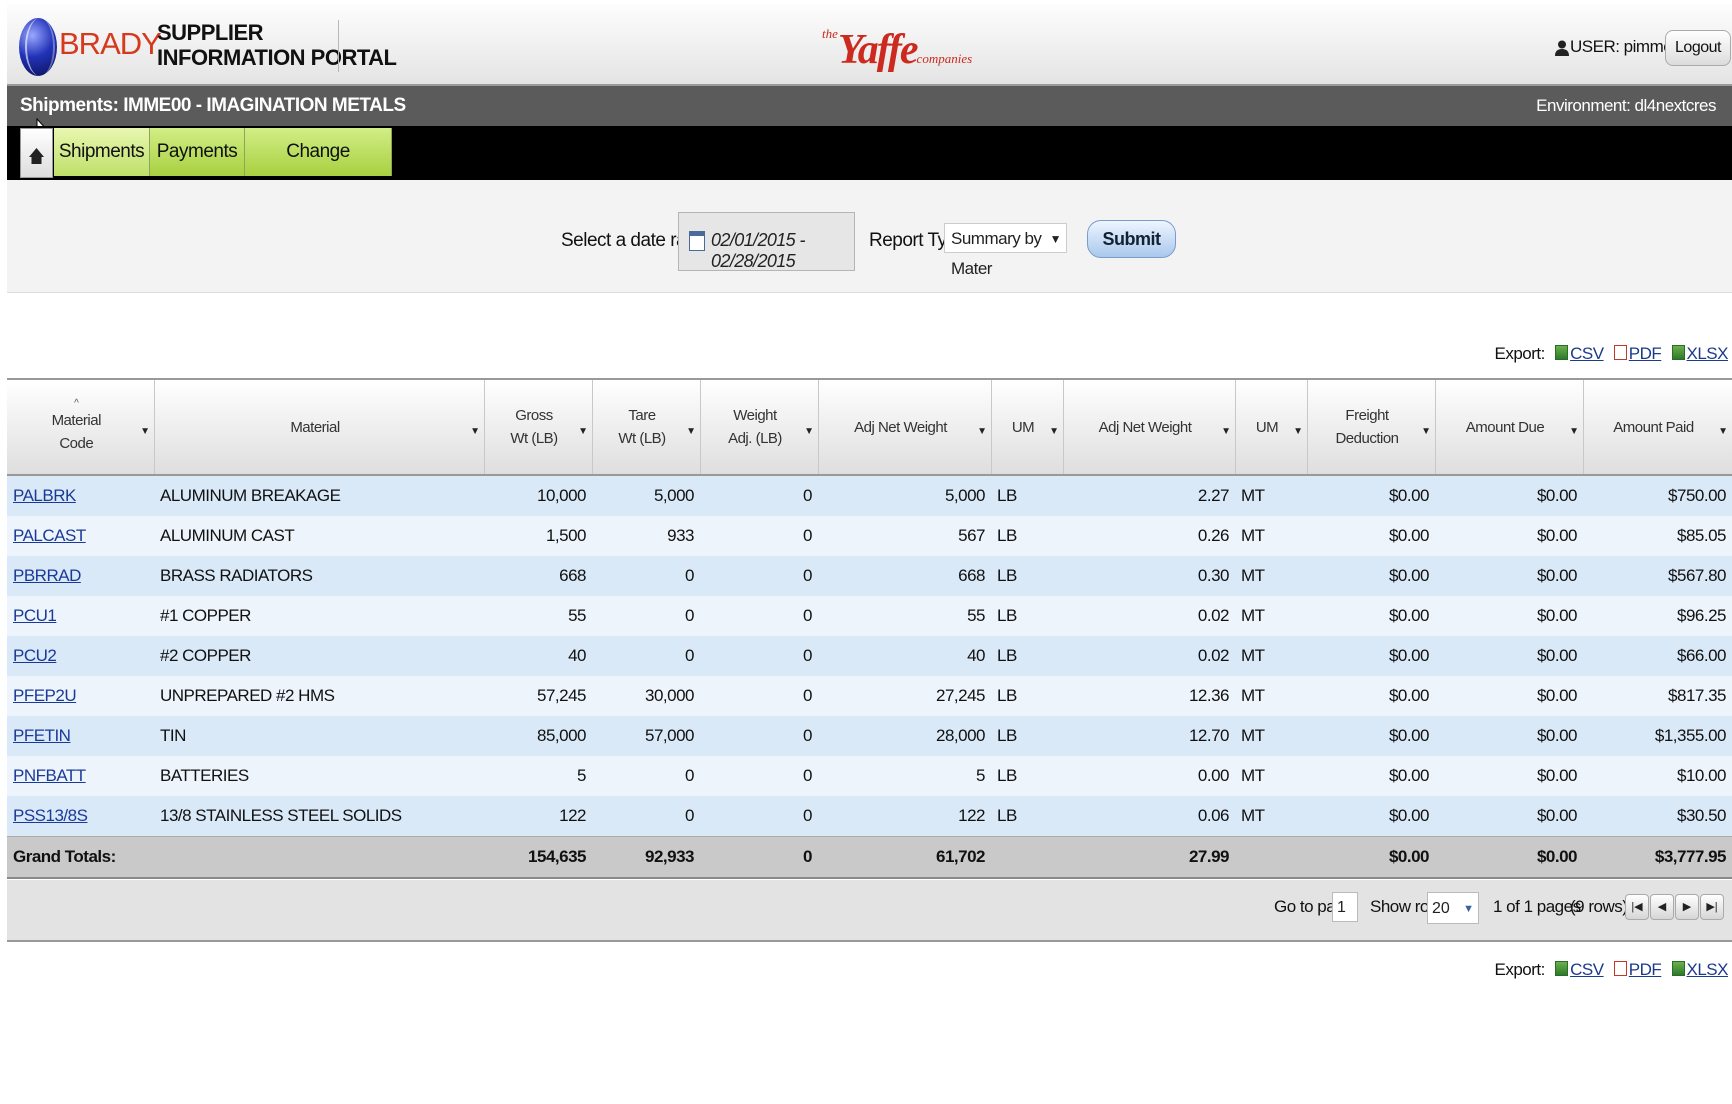 The width and height of the screenshot is (1732, 1104). I want to click on col-header-label: Wt (LB), so click(534, 438).